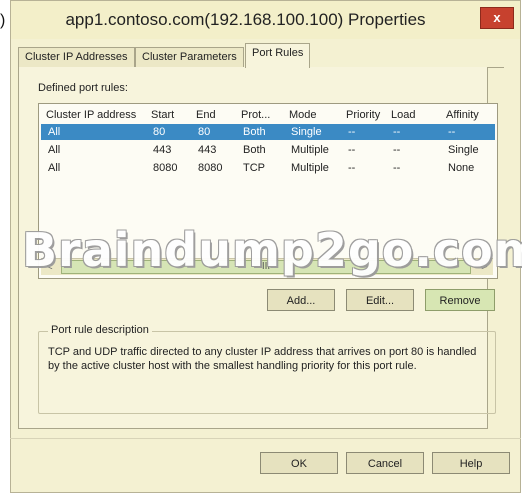 This screenshot has width=522, height=495. Describe the element at coordinates (206, 115) in the screenshot. I see `column-header-end: End` at that location.